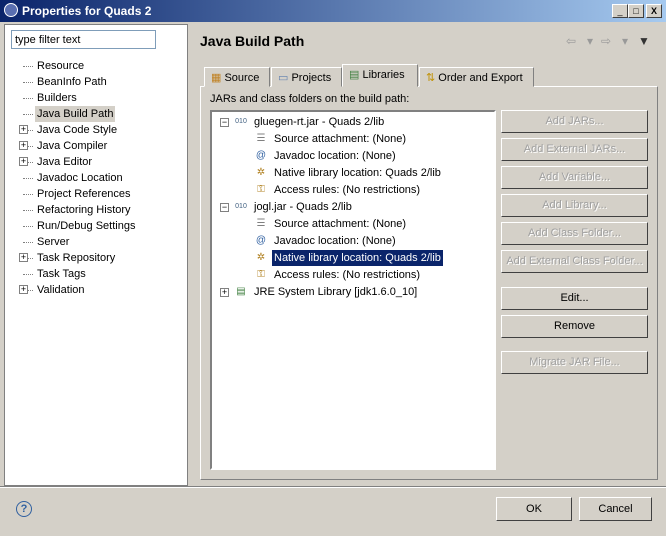  Describe the element at coordinates (84, 210) in the screenshot. I see `sidebar-item: Refactoring History` at that location.